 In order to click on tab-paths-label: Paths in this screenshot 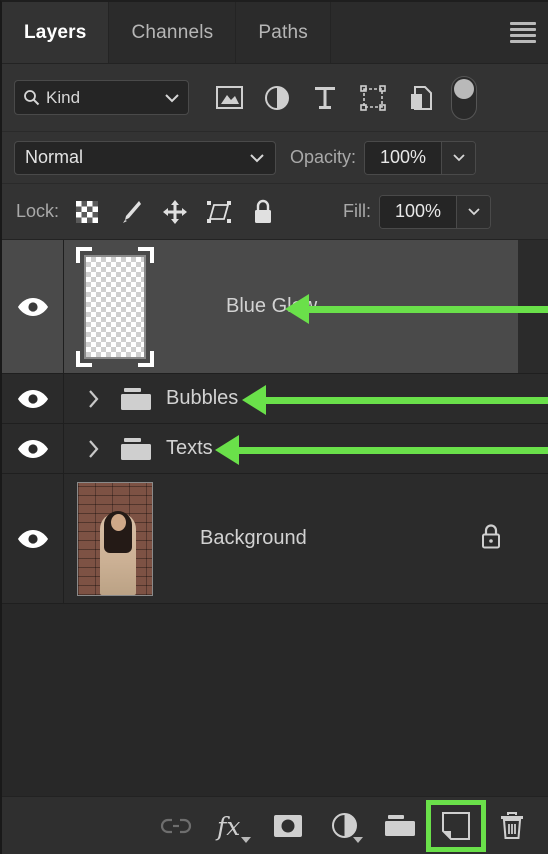, I will do `click(283, 32)`.